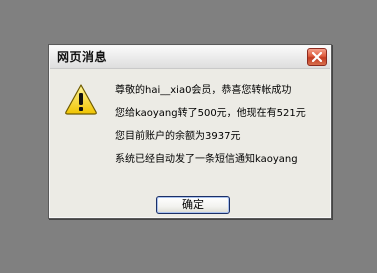 The image size is (377, 273). Describe the element at coordinates (206, 159) in the screenshot. I see `message-line-4: 系统已经自动发了一条短信通知kaoyang` at that location.